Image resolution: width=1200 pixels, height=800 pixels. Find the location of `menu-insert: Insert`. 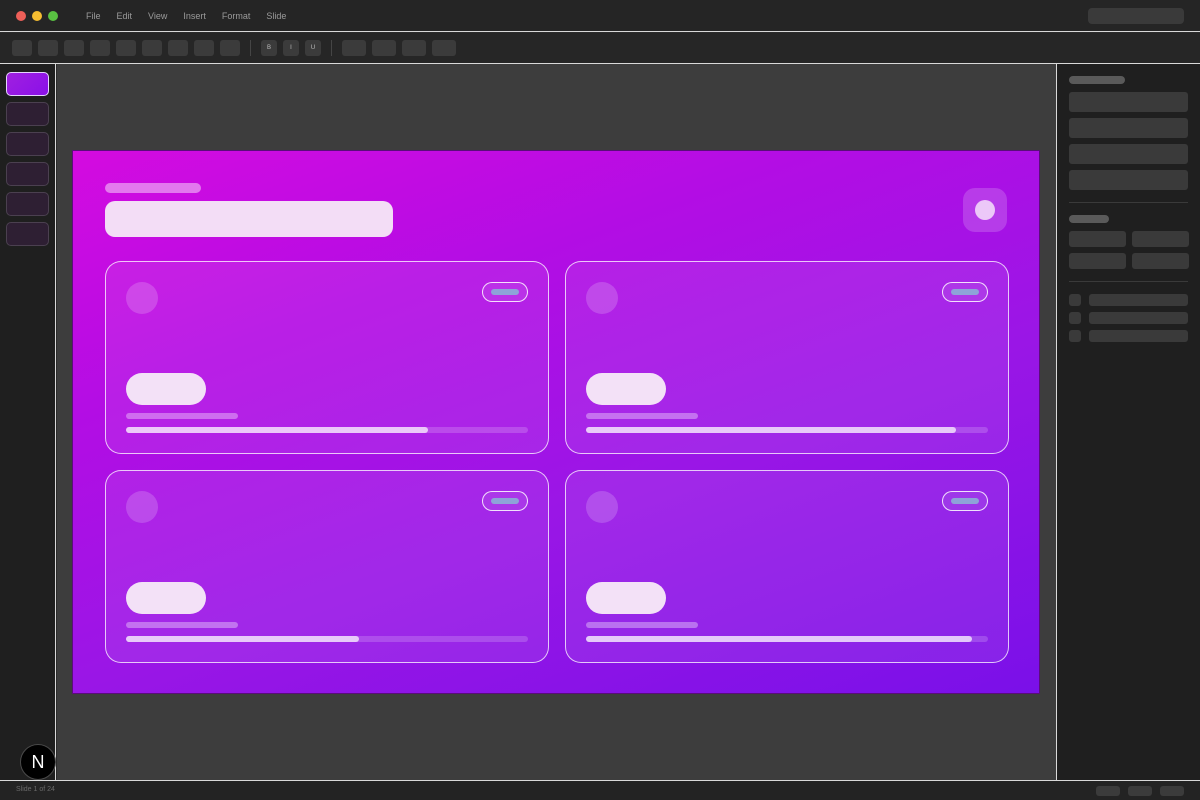

menu-insert: Insert is located at coordinates (194, 16).